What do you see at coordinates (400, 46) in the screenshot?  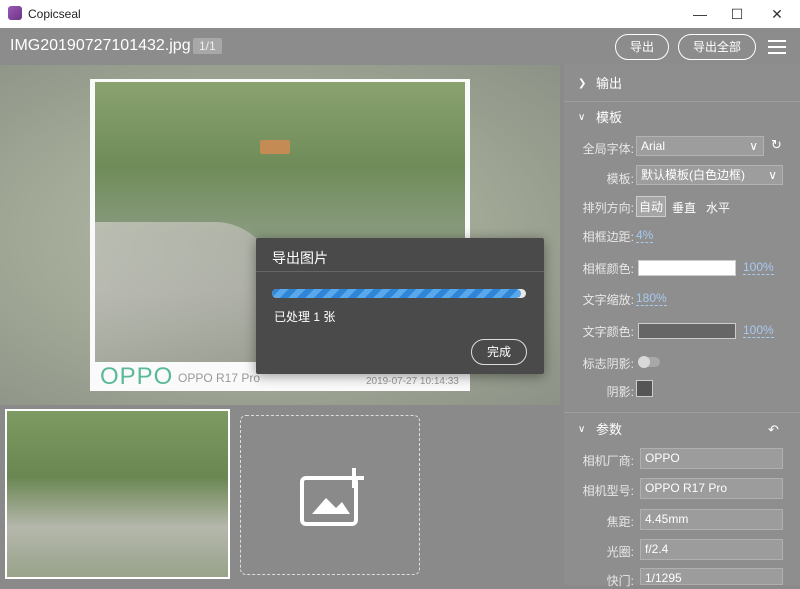 I see `toolbar: IMG20190727101432.jpg 1/1 导出 导出全部` at bounding box center [400, 46].